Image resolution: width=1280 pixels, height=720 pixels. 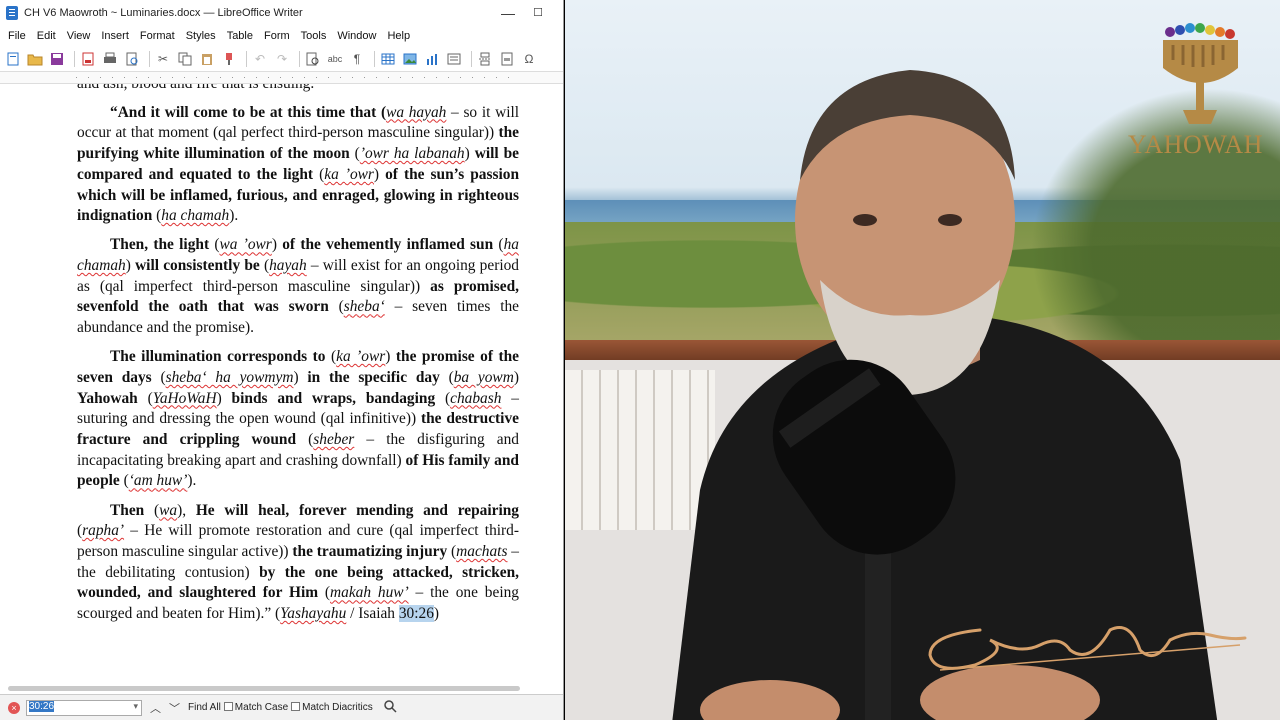 I want to click on horizontal-scrollbar, so click(x=281, y=689).